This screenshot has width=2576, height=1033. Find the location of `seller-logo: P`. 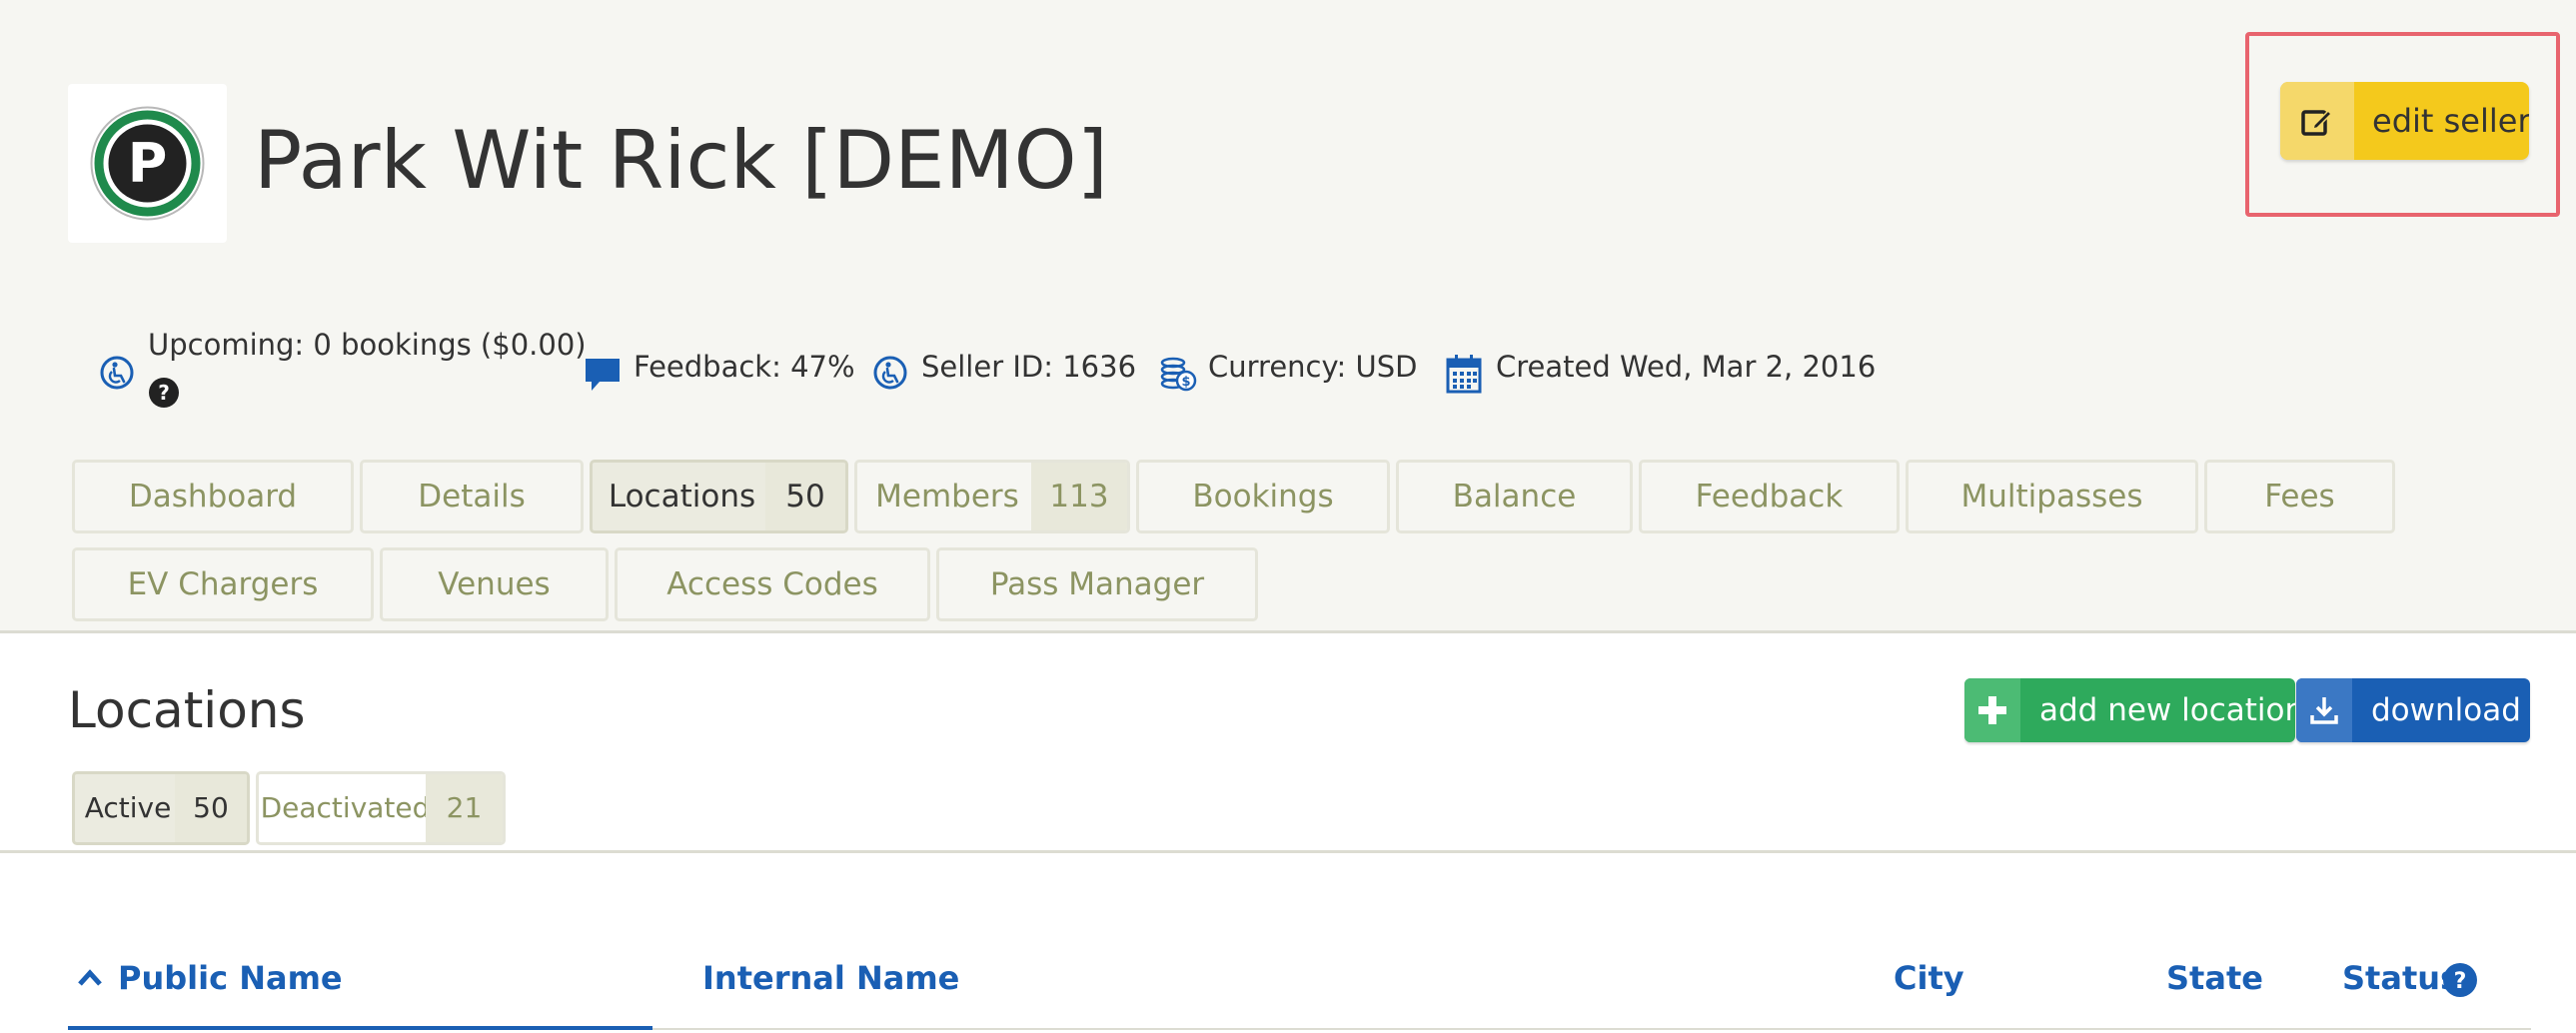

seller-logo: P is located at coordinates (147, 163).